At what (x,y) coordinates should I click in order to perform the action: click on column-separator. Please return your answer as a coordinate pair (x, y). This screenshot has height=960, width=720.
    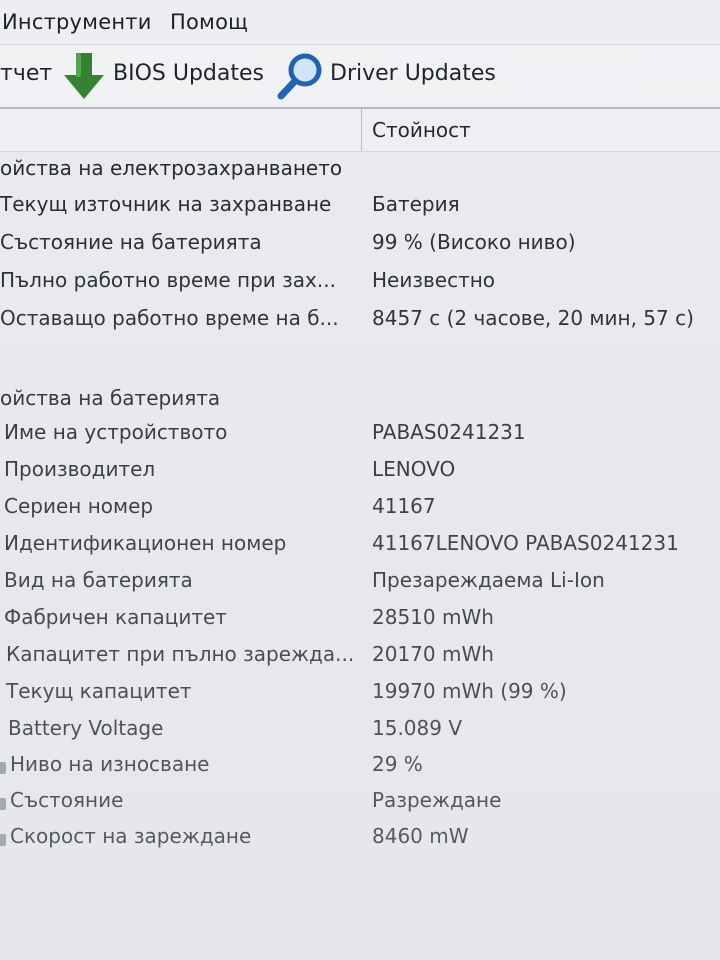
    Looking at the image, I should click on (361, 130).